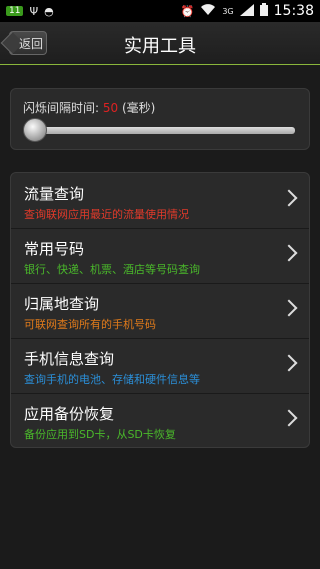  Describe the element at coordinates (160, 420) in the screenshot. I see `menu-item-app-backup: 应用备份恢复 备份应用到SD卡，从SD卡恢复` at that location.